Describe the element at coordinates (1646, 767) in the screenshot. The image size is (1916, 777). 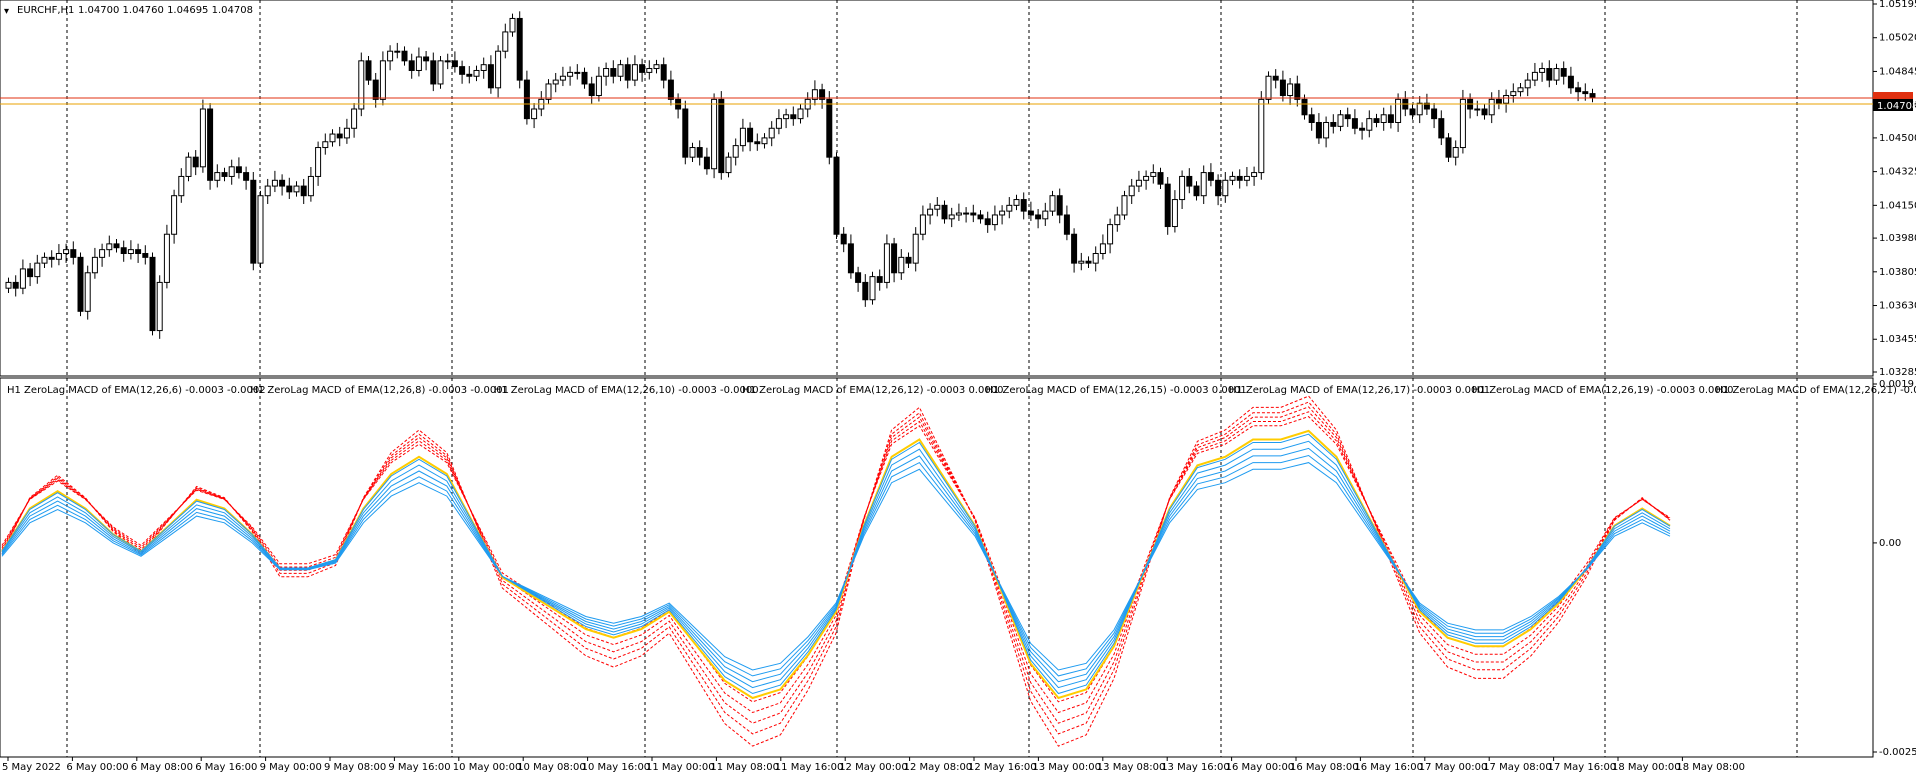
I see `time-label: 18 May 00:00` at that location.